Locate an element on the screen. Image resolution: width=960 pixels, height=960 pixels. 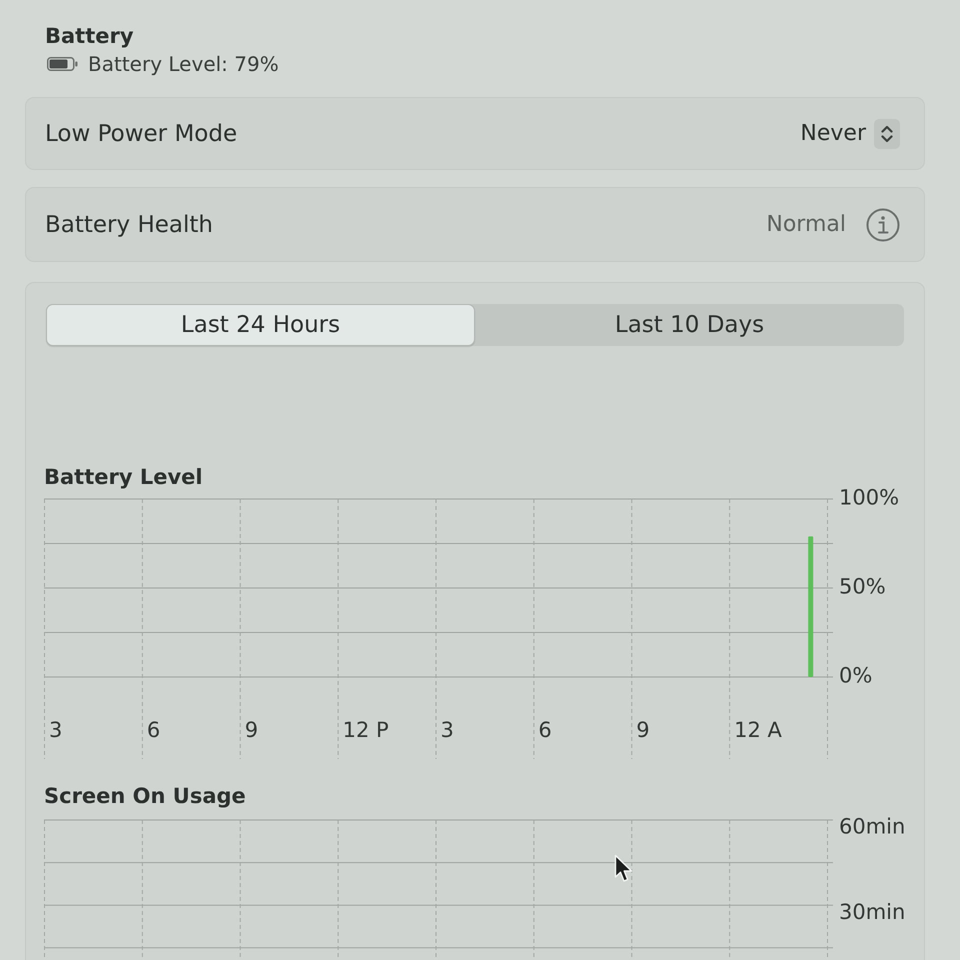
time-range-tab: Last 10 Days is located at coordinates (689, 325).